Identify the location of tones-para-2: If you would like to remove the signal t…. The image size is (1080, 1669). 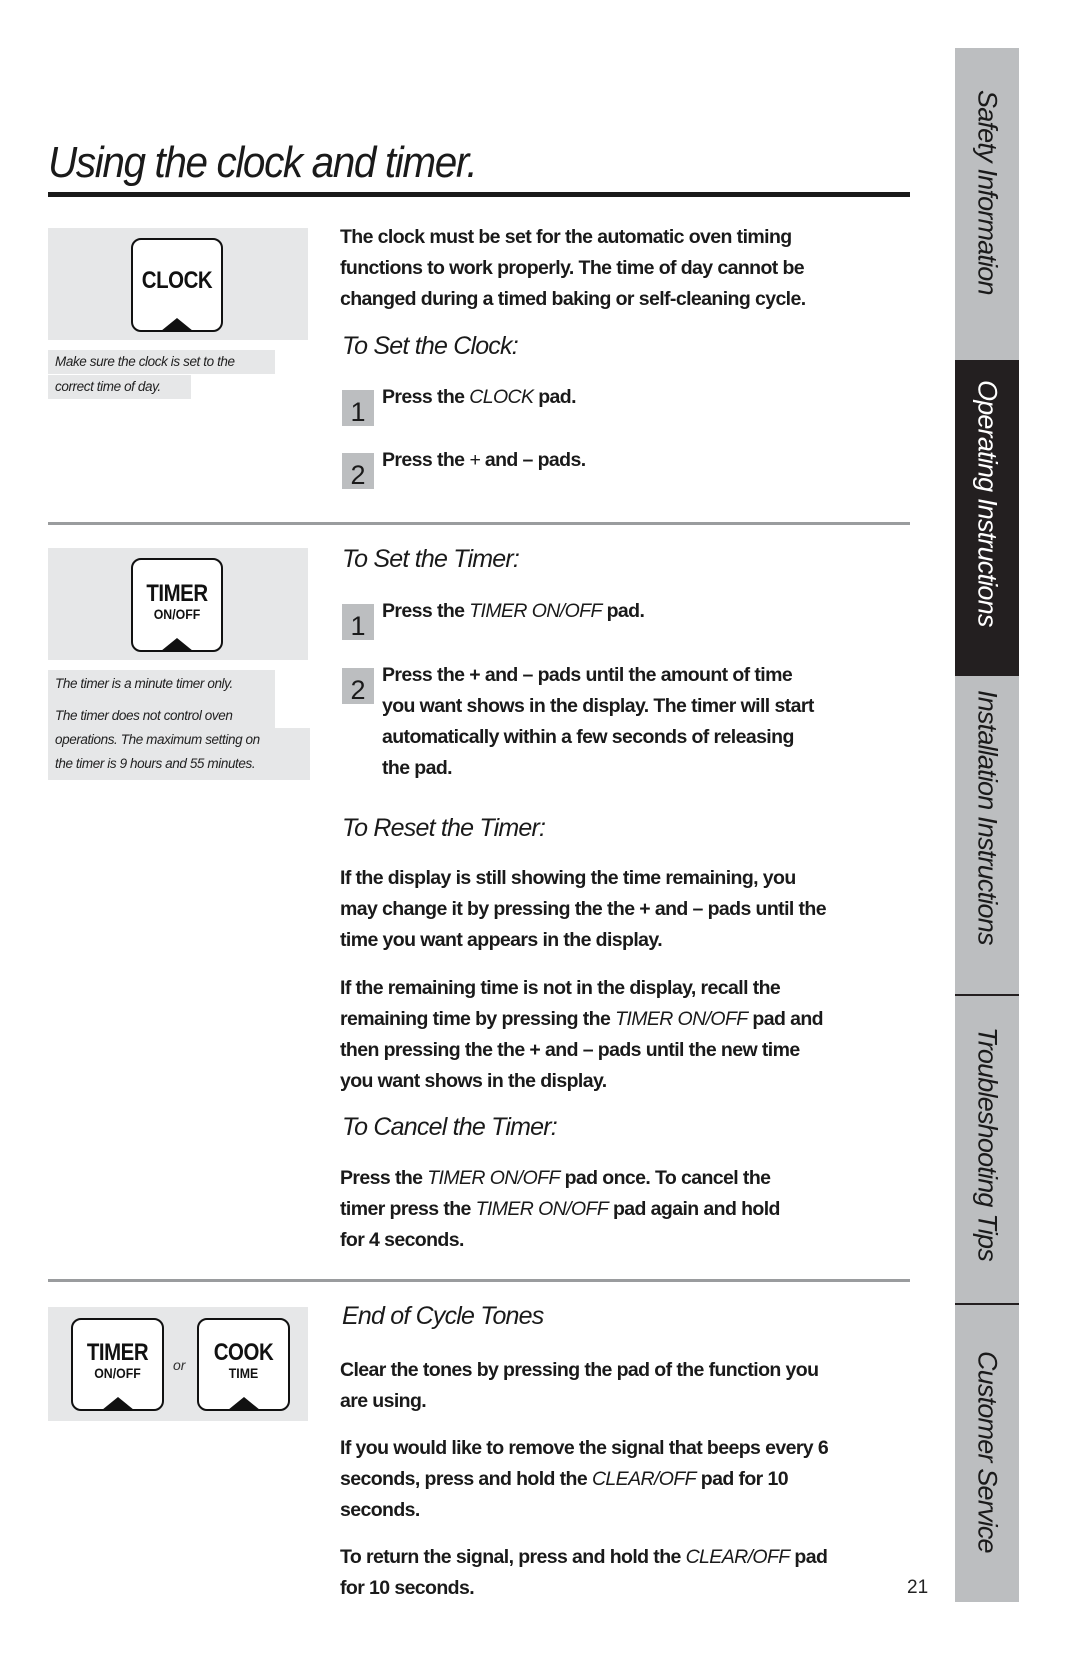
(584, 1479).